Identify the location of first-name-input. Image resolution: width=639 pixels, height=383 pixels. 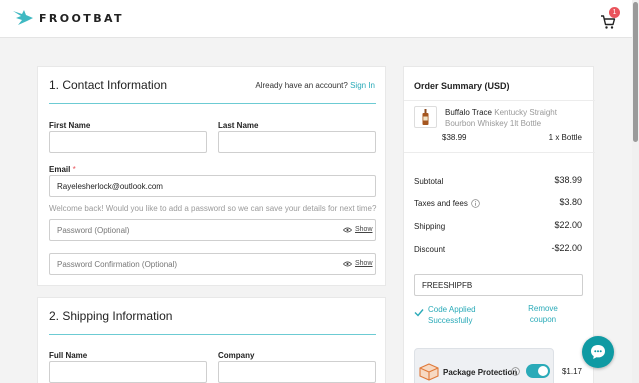
(128, 142).